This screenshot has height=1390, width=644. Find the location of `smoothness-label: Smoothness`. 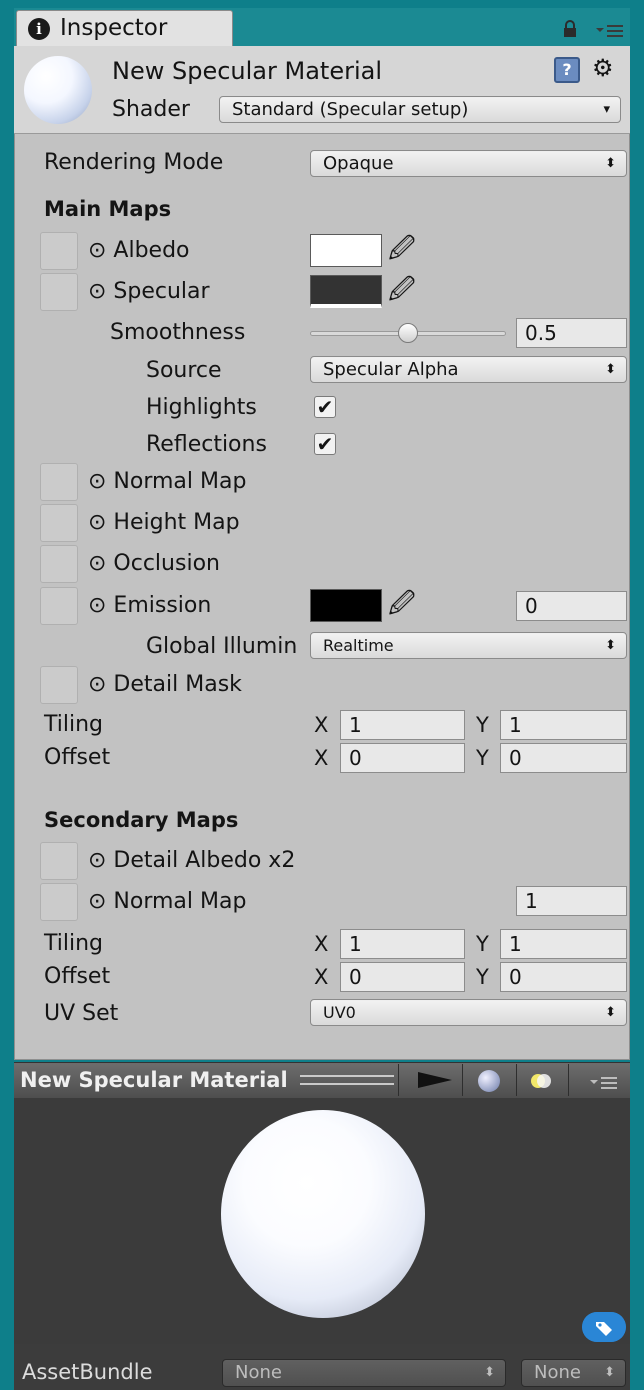

smoothness-label: Smoothness is located at coordinates (178, 332).